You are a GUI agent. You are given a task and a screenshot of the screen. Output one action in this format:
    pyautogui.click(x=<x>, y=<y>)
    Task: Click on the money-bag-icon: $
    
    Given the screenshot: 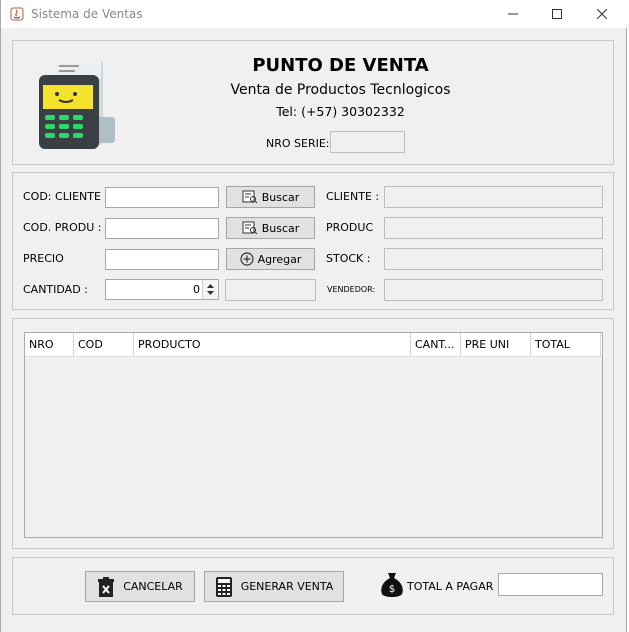 What is the action you would take?
    pyautogui.click(x=392, y=586)
    